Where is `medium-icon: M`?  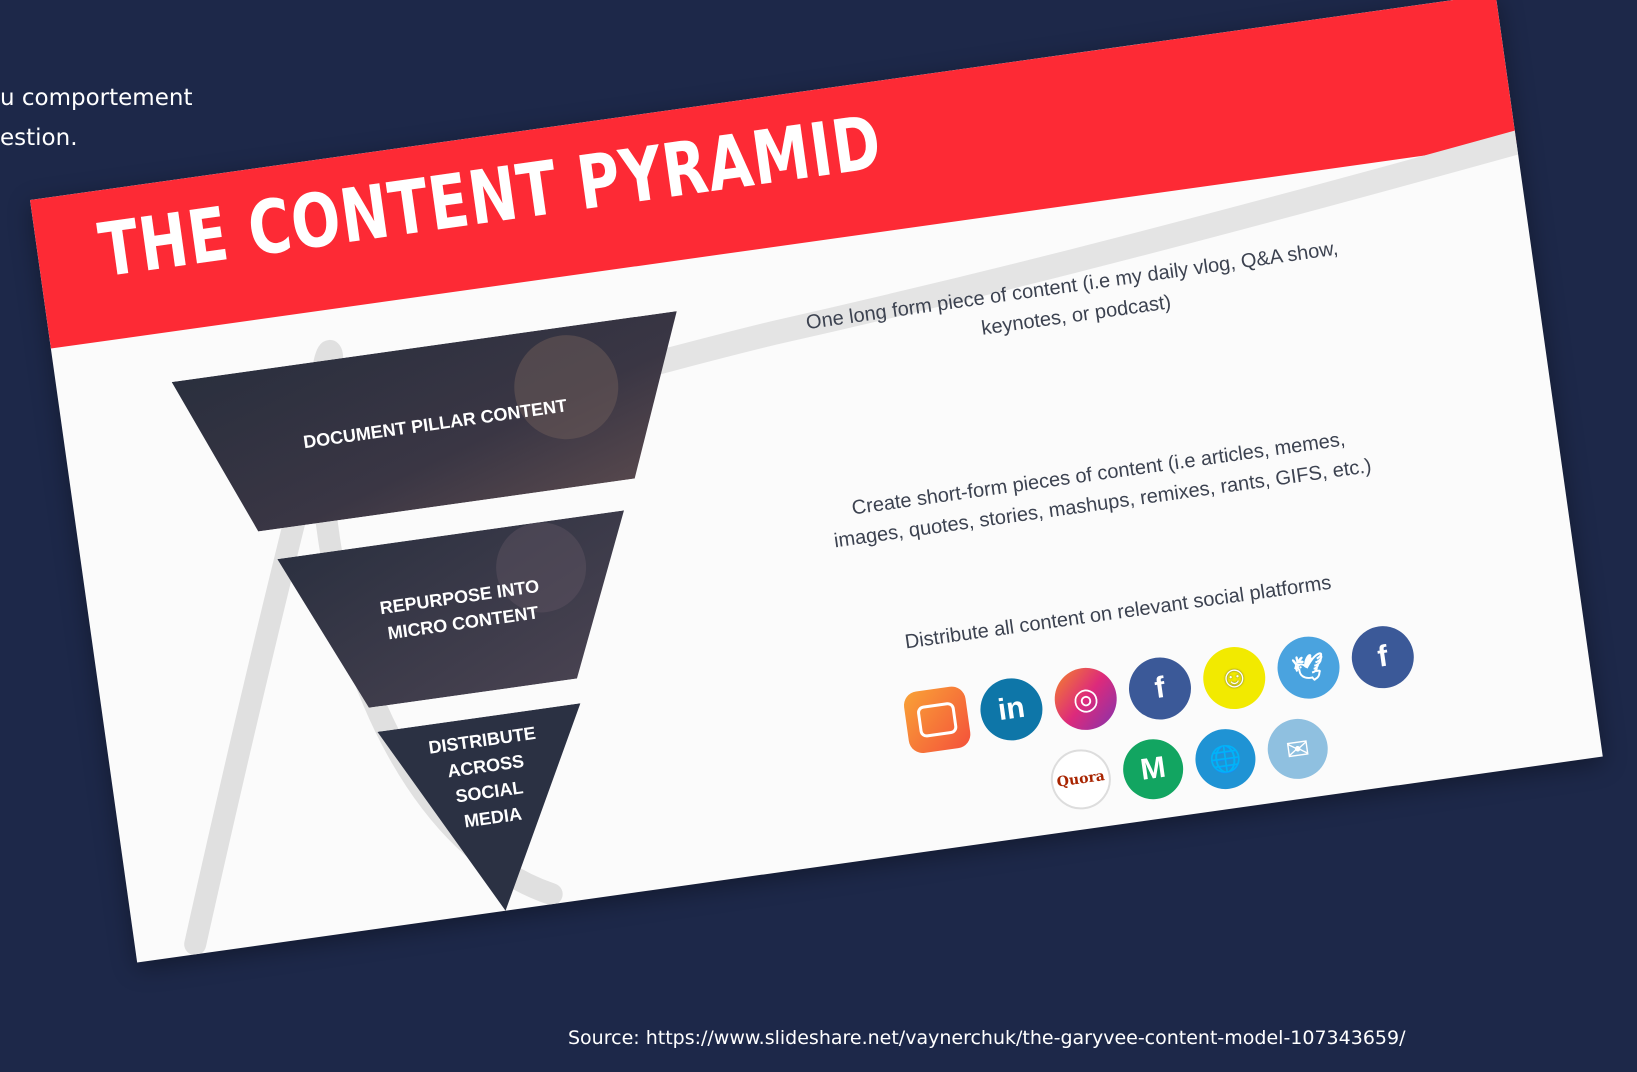 medium-icon: M is located at coordinates (1153, 769).